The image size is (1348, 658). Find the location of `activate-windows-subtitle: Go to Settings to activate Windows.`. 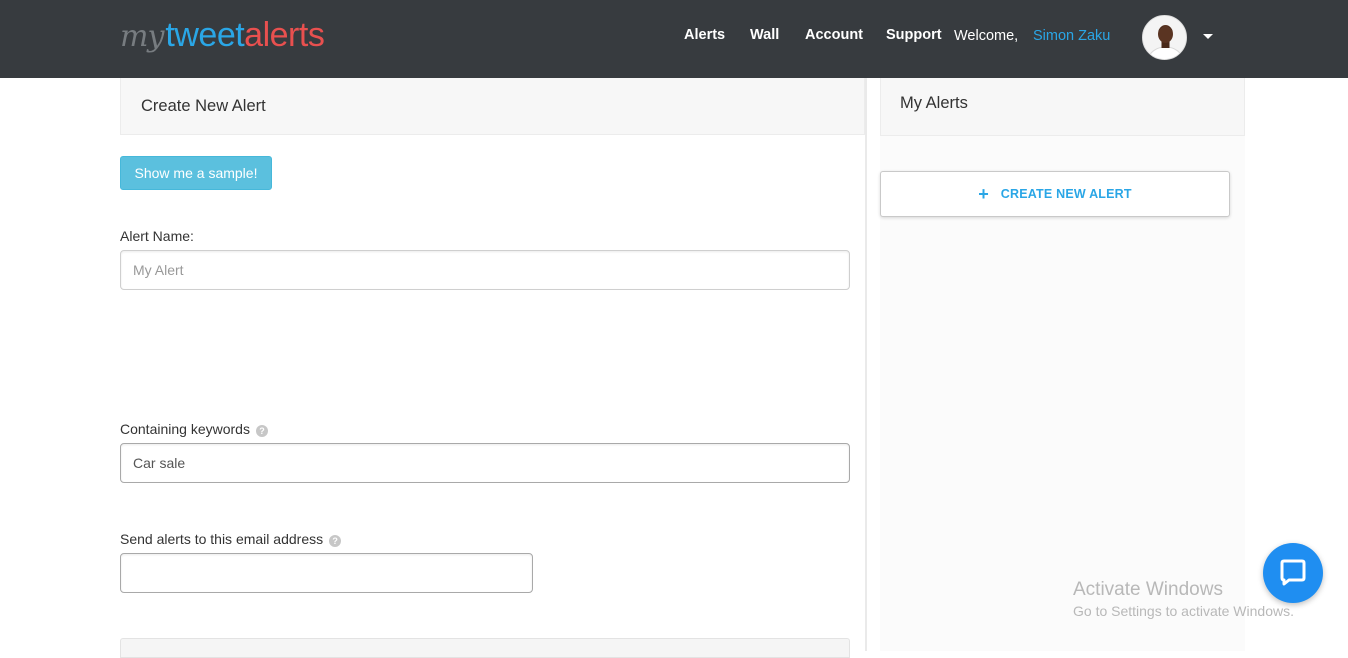

activate-windows-subtitle: Go to Settings to activate Windows. is located at coordinates (1183, 611).